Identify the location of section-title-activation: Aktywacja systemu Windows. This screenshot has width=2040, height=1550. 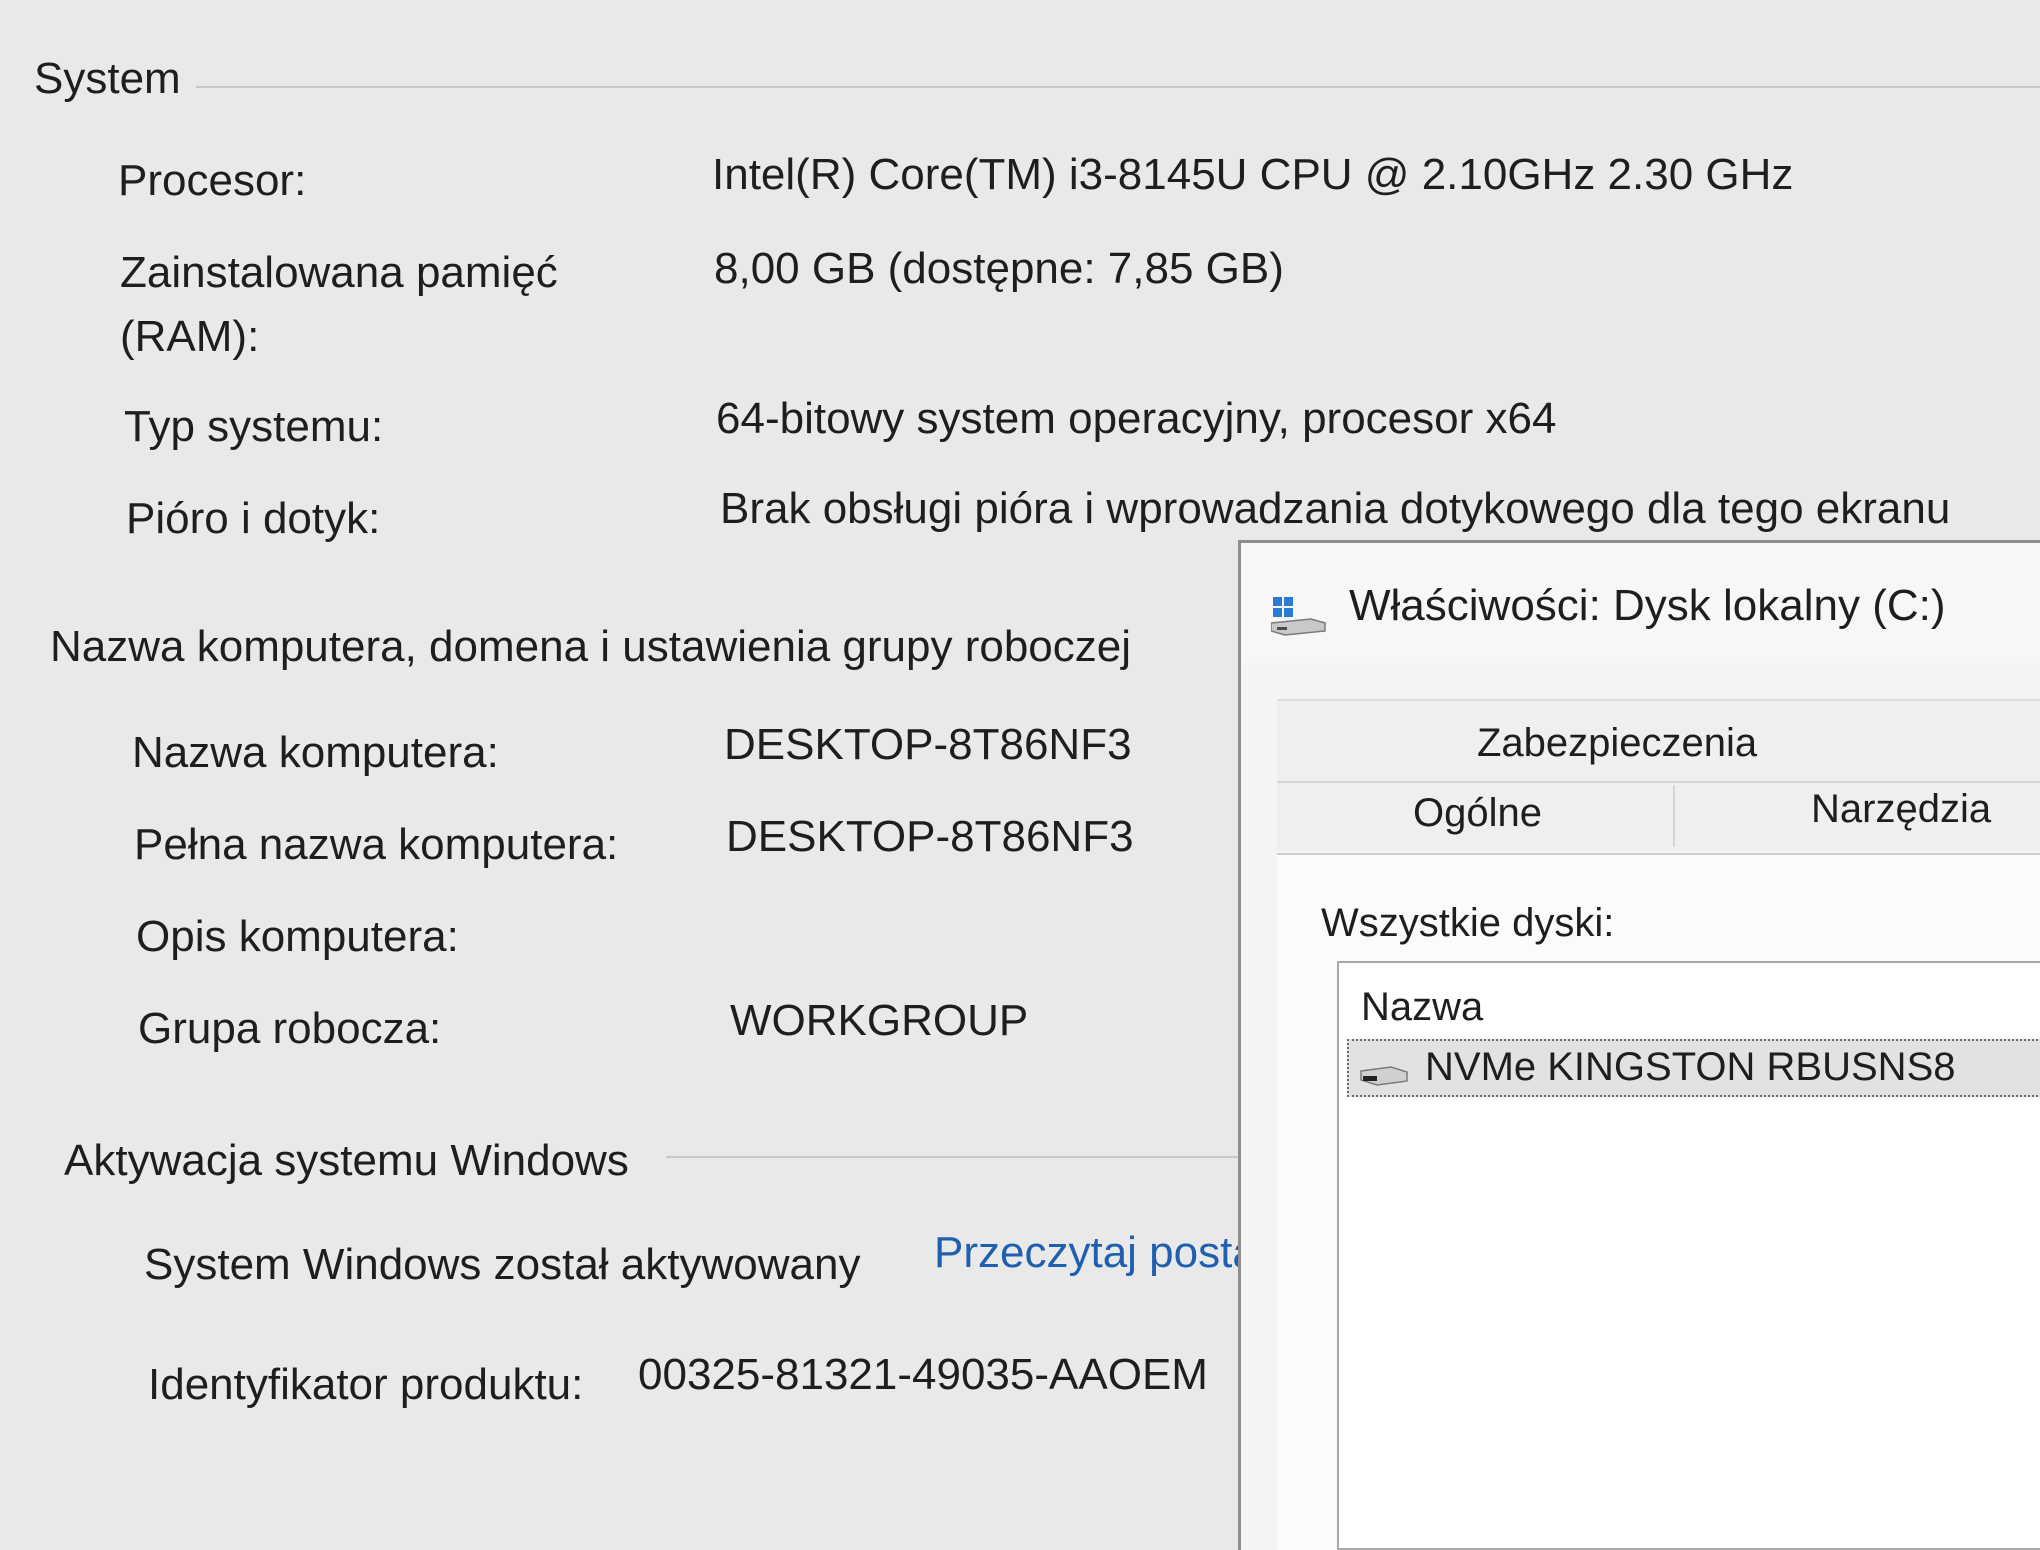
(346, 1160).